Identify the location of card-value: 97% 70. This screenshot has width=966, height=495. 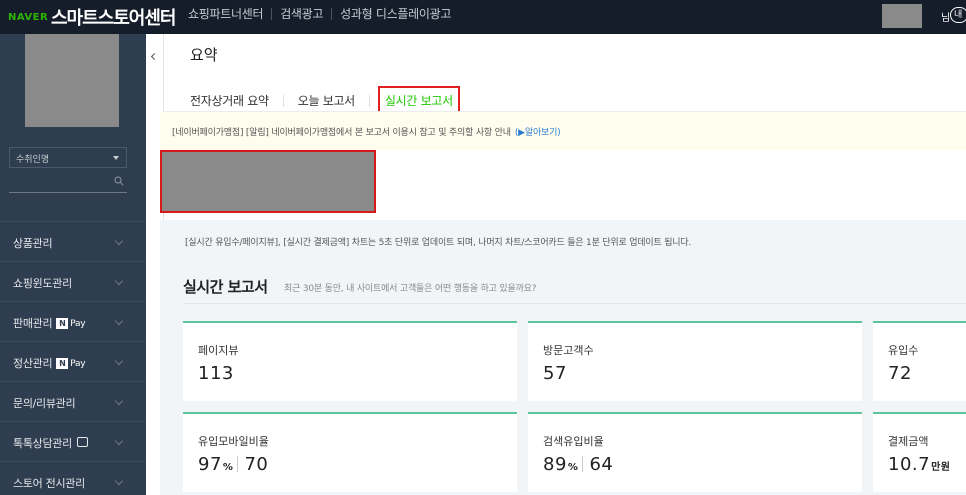
(233, 464).